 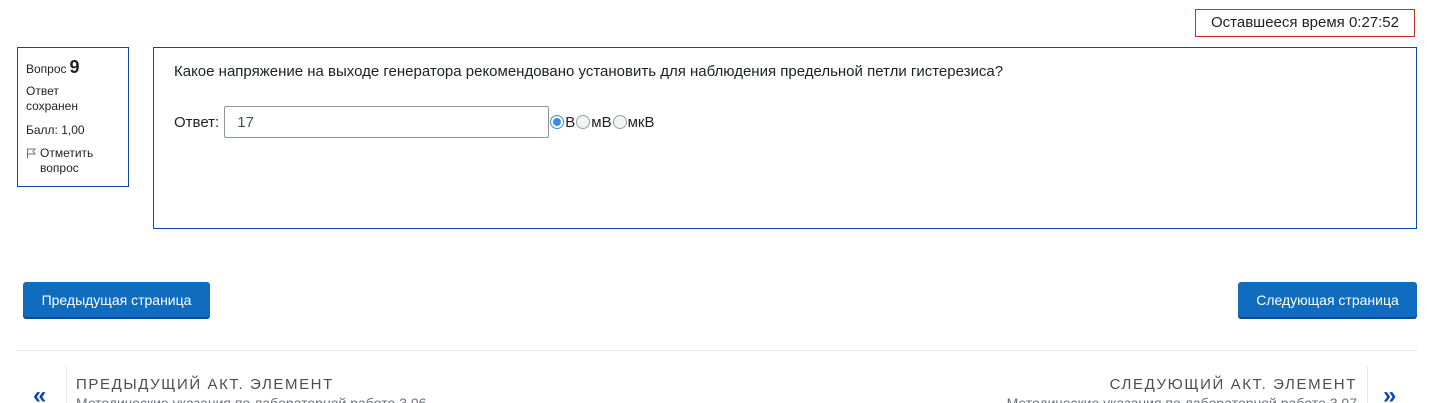 I want to click on next-activity-heading: СЛЕДУЮЩИЙ АКТ. ЭЛЕМЕНТ, so click(x=1233, y=384).